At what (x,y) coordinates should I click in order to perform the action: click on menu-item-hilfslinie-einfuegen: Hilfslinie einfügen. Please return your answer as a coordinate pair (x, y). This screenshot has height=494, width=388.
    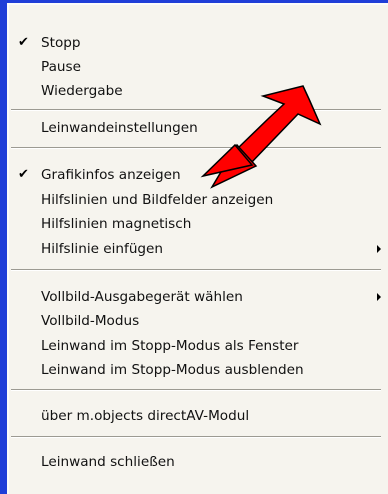
    Looking at the image, I should click on (195, 249).